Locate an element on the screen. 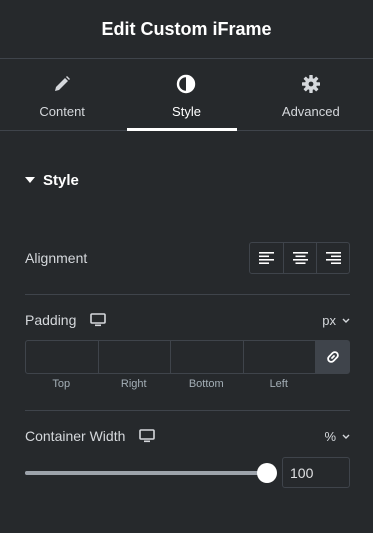  section-title: Style is located at coordinates (61, 180).